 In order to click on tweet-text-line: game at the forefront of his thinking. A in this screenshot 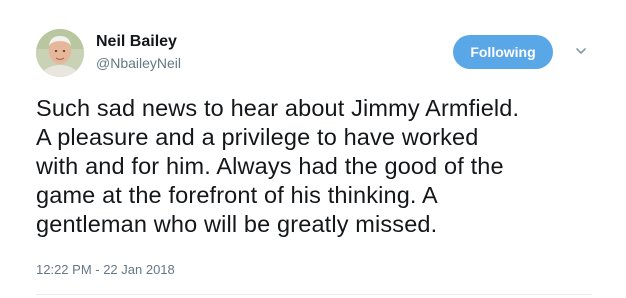, I will do `click(237, 195)`.